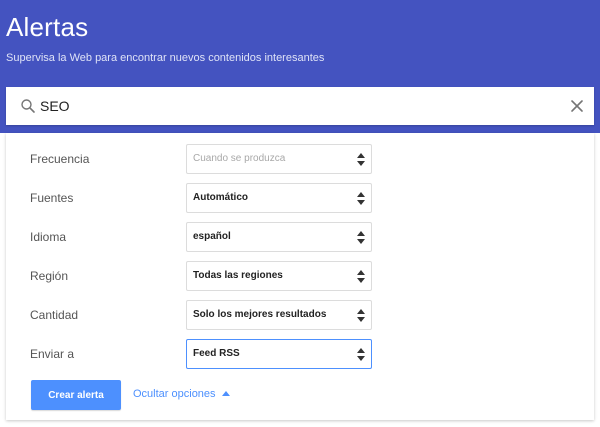 The image size is (600, 427). What do you see at coordinates (220, 197) in the screenshot?
I see `select-value: Automático` at bounding box center [220, 197].